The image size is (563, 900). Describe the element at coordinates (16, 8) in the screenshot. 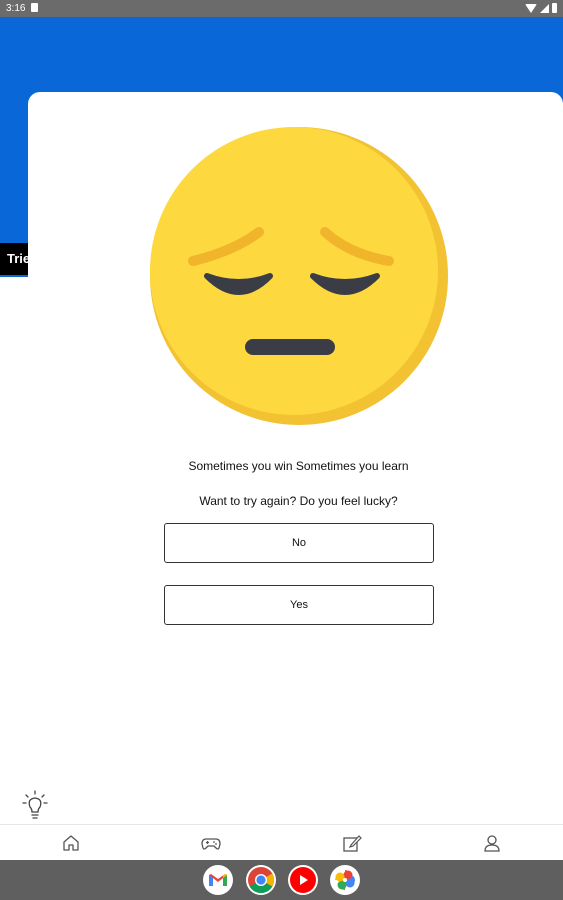

I see `status-time: 3:16` at that location.